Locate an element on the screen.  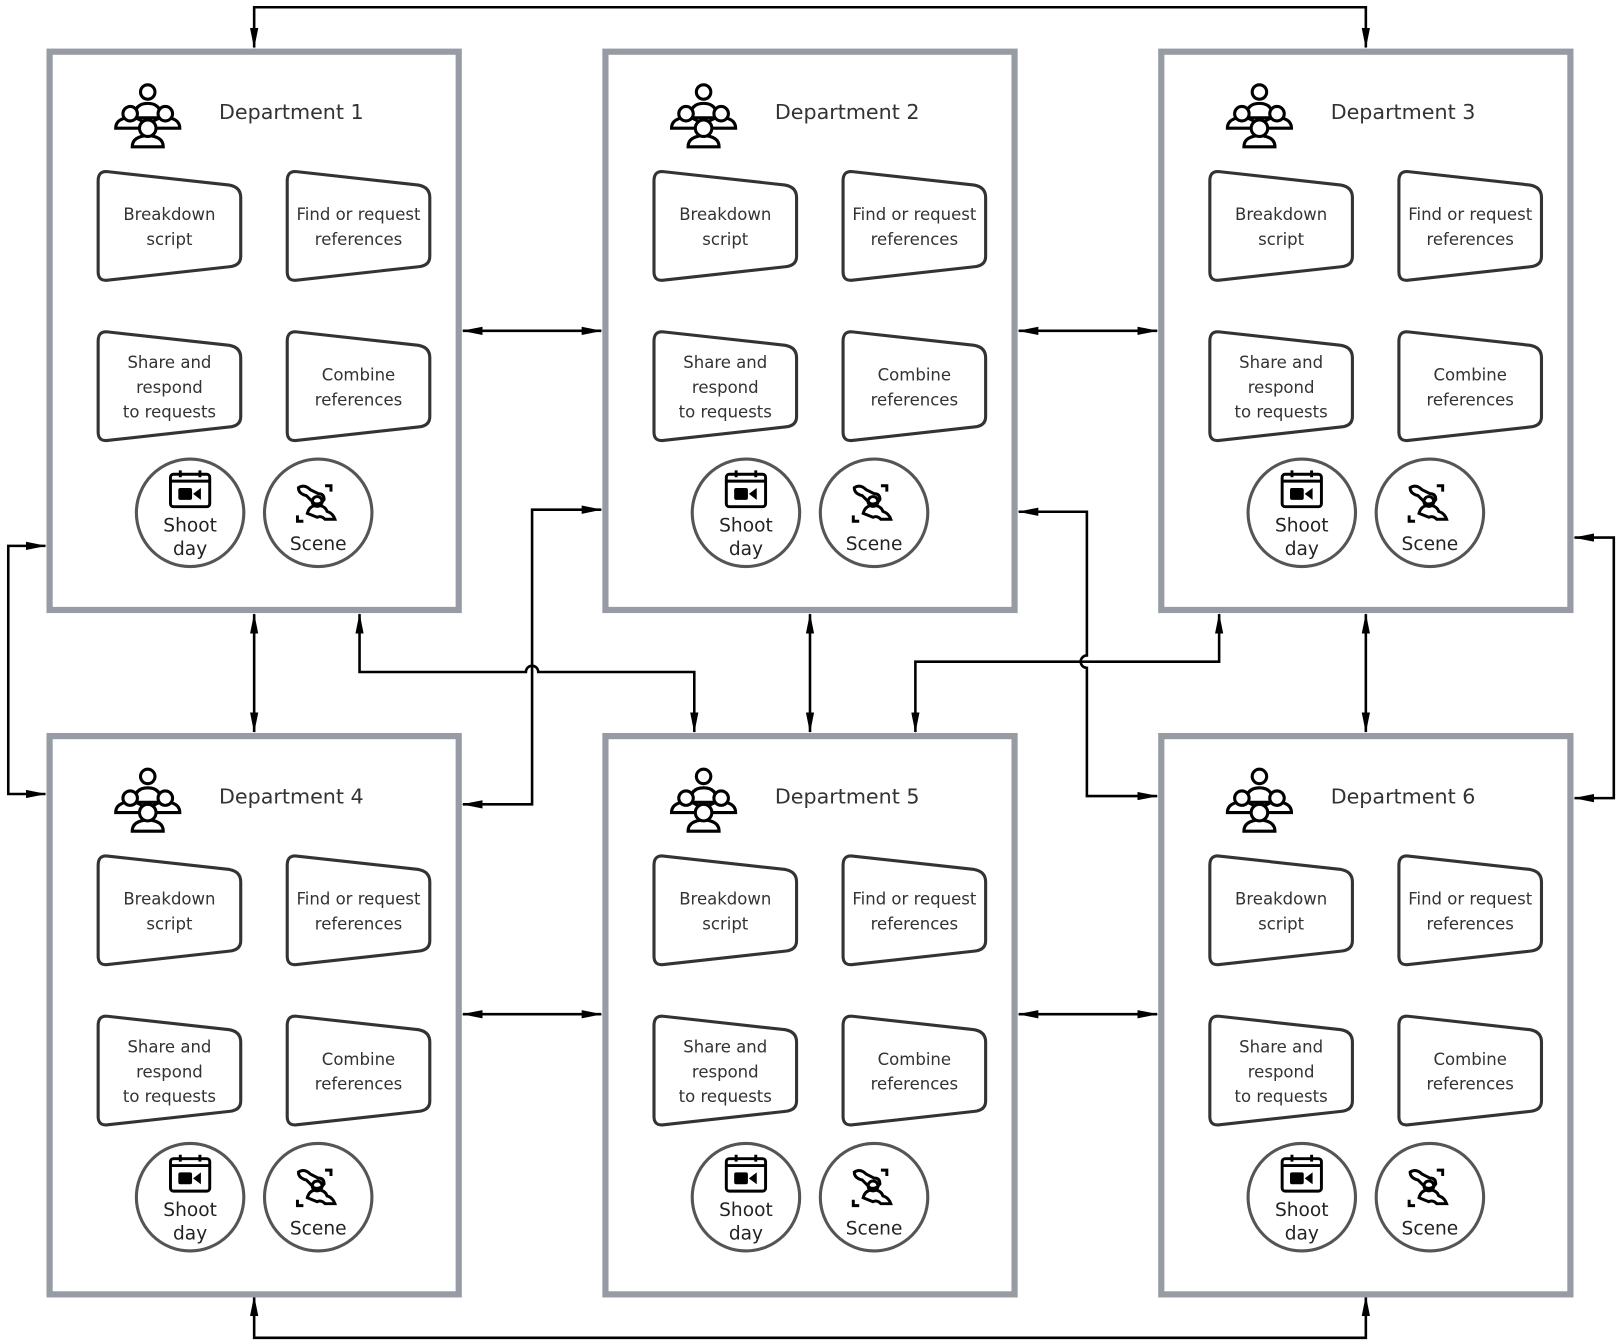
task-label: to requests is located at coordinates (1281, 1096).